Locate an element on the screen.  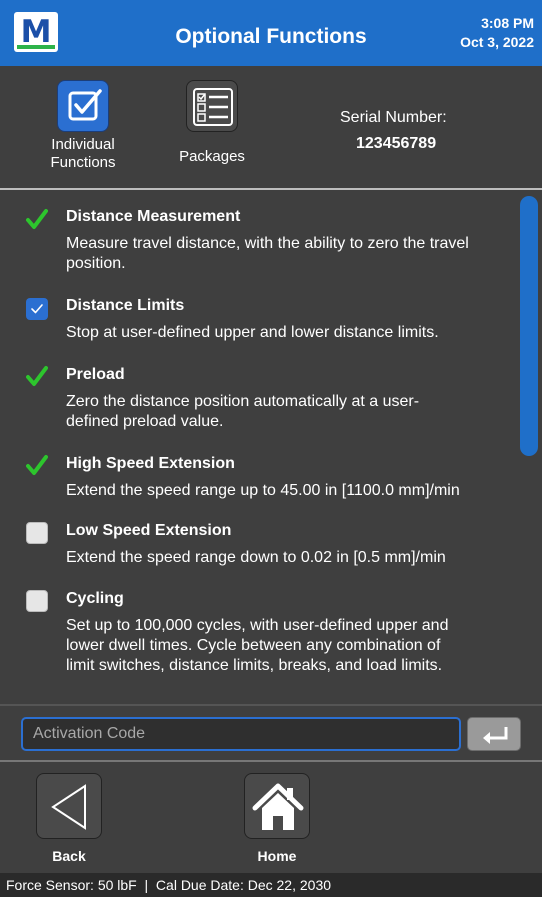
function-title: Distance Measurement is located at coordinates (153, 216).